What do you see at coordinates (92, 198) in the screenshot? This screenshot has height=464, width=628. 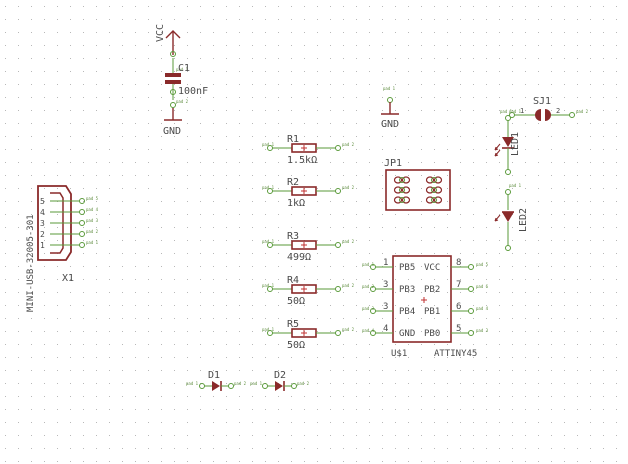 I see `usb-pad-label: pad 5` at bounding box center [92, 198].